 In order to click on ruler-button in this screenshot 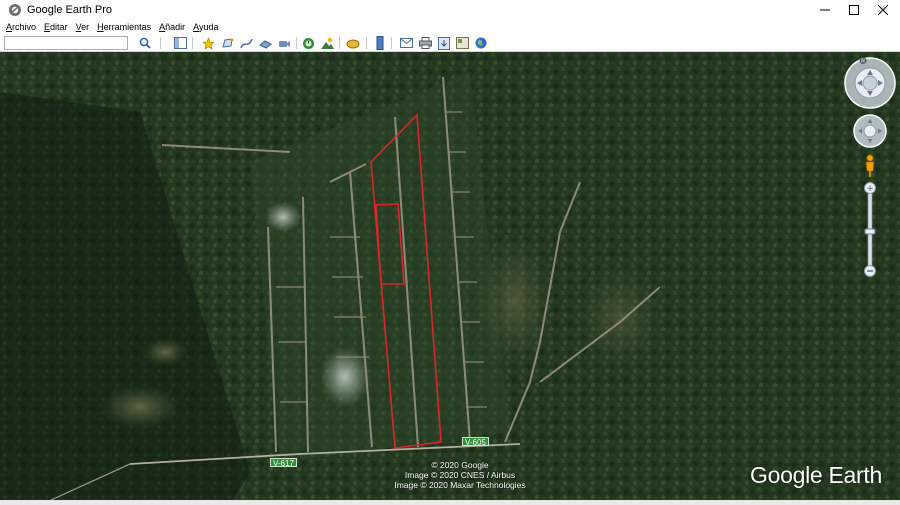, I will do `click(380, 43)`.